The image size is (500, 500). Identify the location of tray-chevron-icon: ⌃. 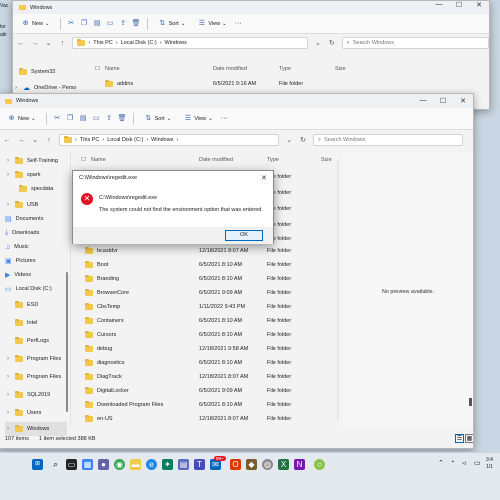
(441, 463).